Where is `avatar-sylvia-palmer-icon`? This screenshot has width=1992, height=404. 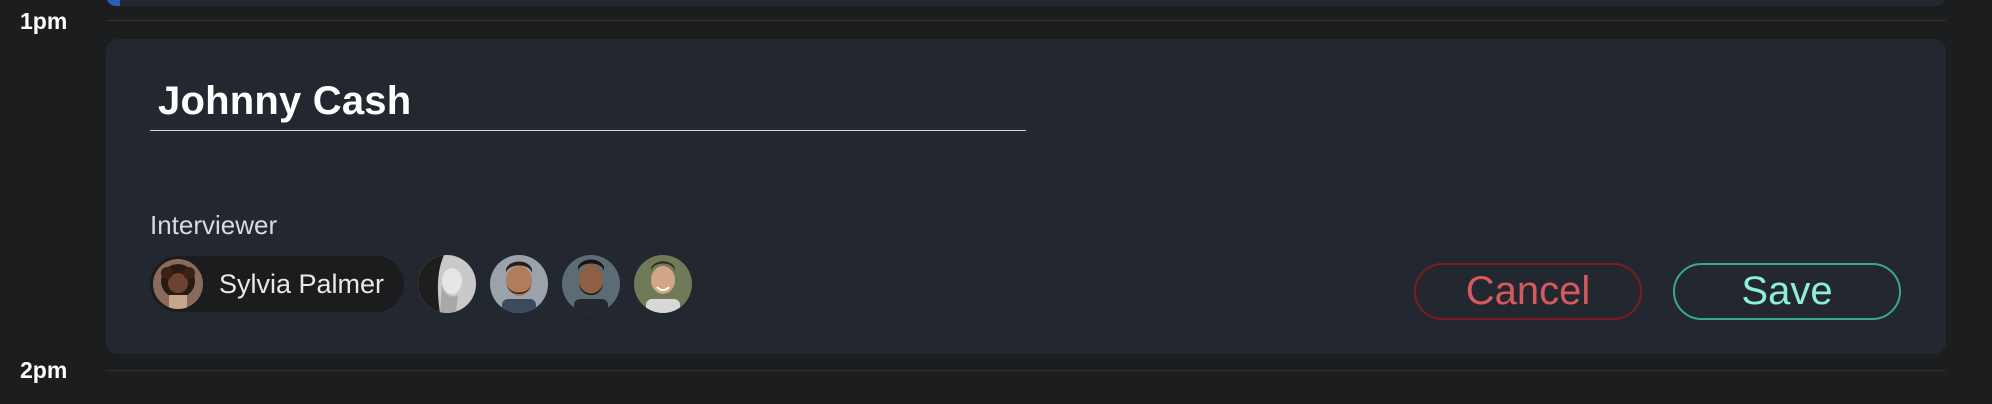 avatar-sylvia-palmer-icon is located at coordinates (178, 284).